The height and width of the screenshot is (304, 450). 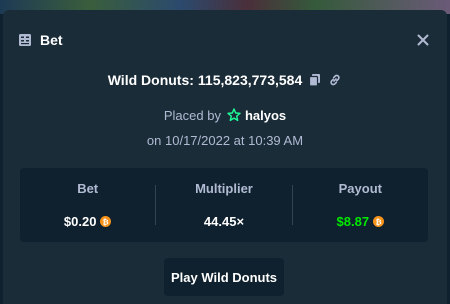 What do you see at coordinates (88, 188) in the screenshot?
I see `stat-bet-label: Bet` at bounding box center [88, 188].